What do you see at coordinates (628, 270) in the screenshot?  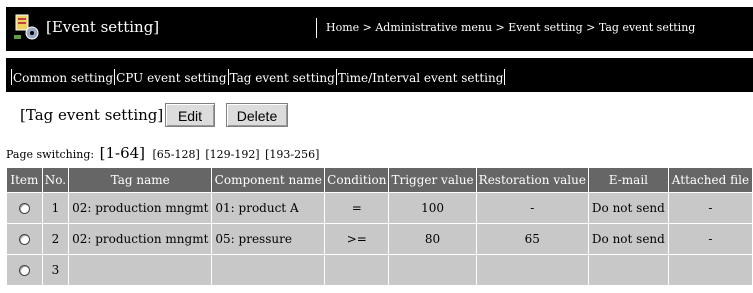 I see `cell-email` at bounding box center [628, 270].